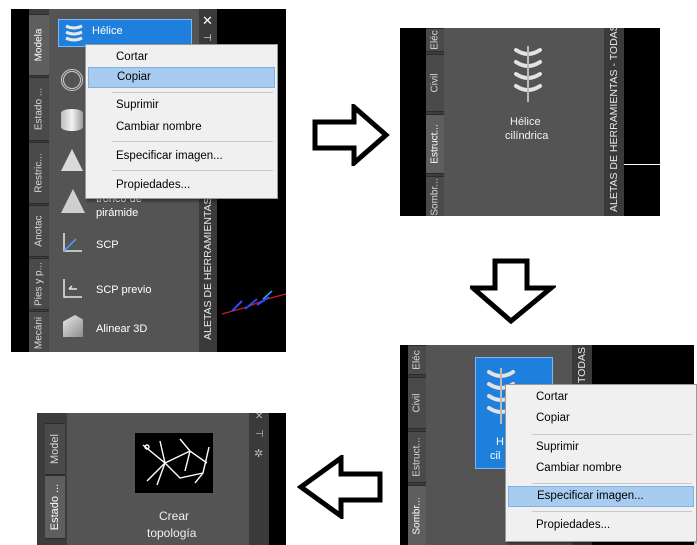  I want to click on tool-scp-previo: SCP previo, so click(123, 290).